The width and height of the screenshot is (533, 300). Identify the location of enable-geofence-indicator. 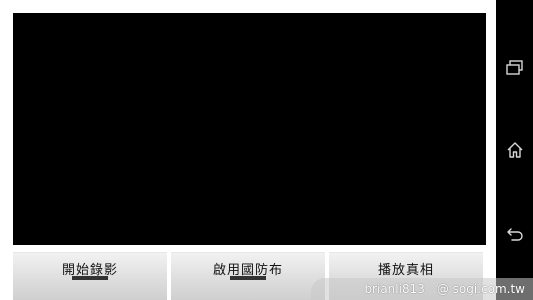
(248, 278).